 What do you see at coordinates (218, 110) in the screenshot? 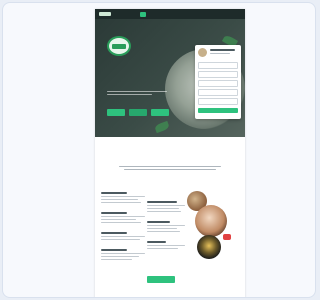
I see `form-submit-button` at bounding box center [218, 110].